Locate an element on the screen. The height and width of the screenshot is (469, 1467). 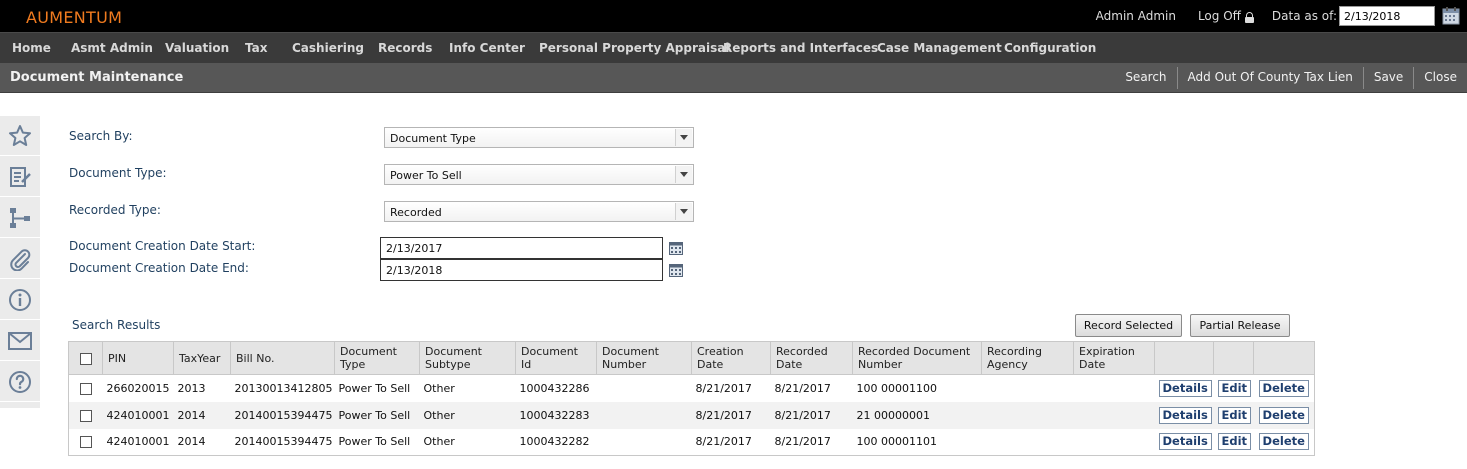
date-start-input is located at coordinates (521, 248).